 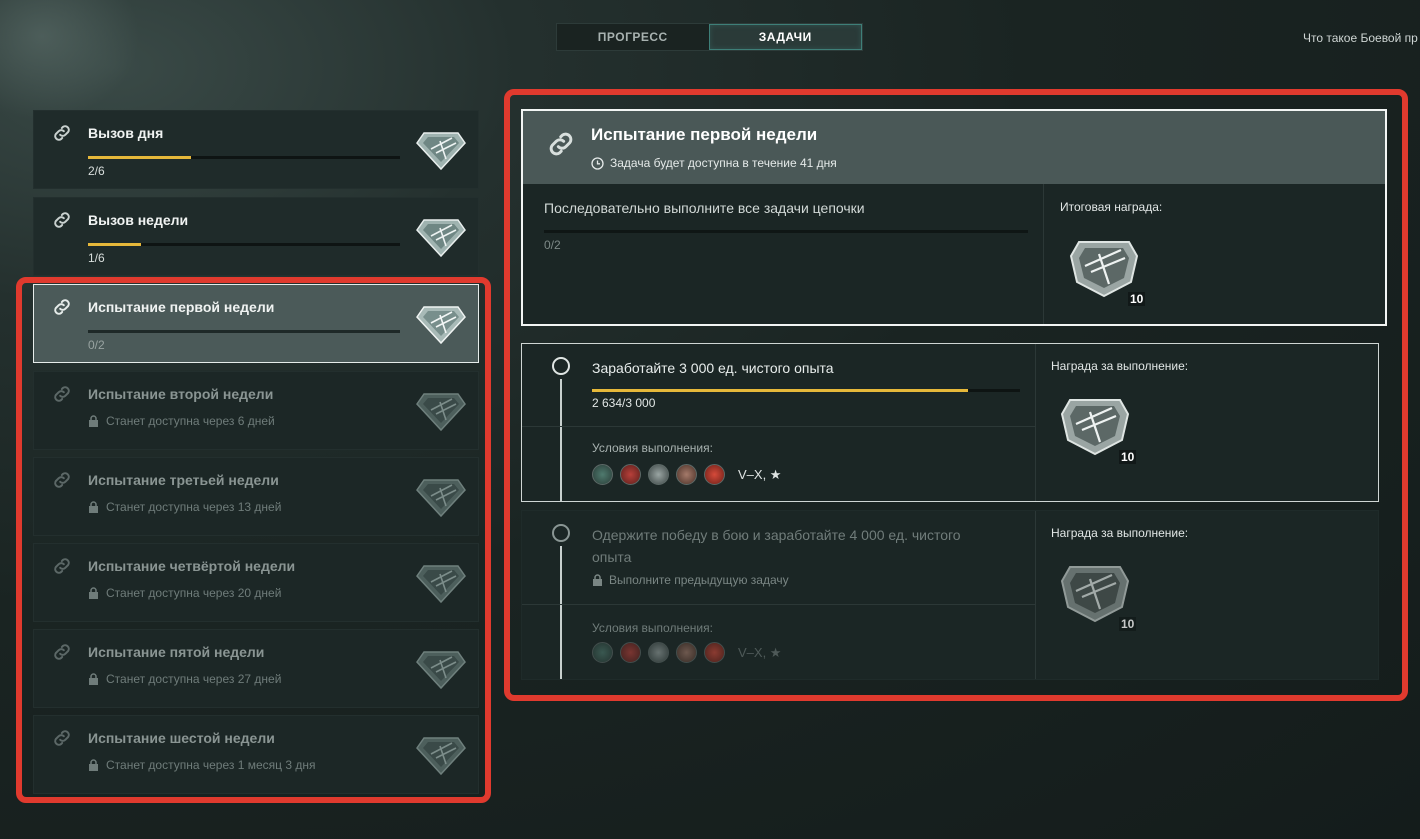 I want to click on challenge-card-weekly: Вызов недели 1/6, so click(x=256, y=236).